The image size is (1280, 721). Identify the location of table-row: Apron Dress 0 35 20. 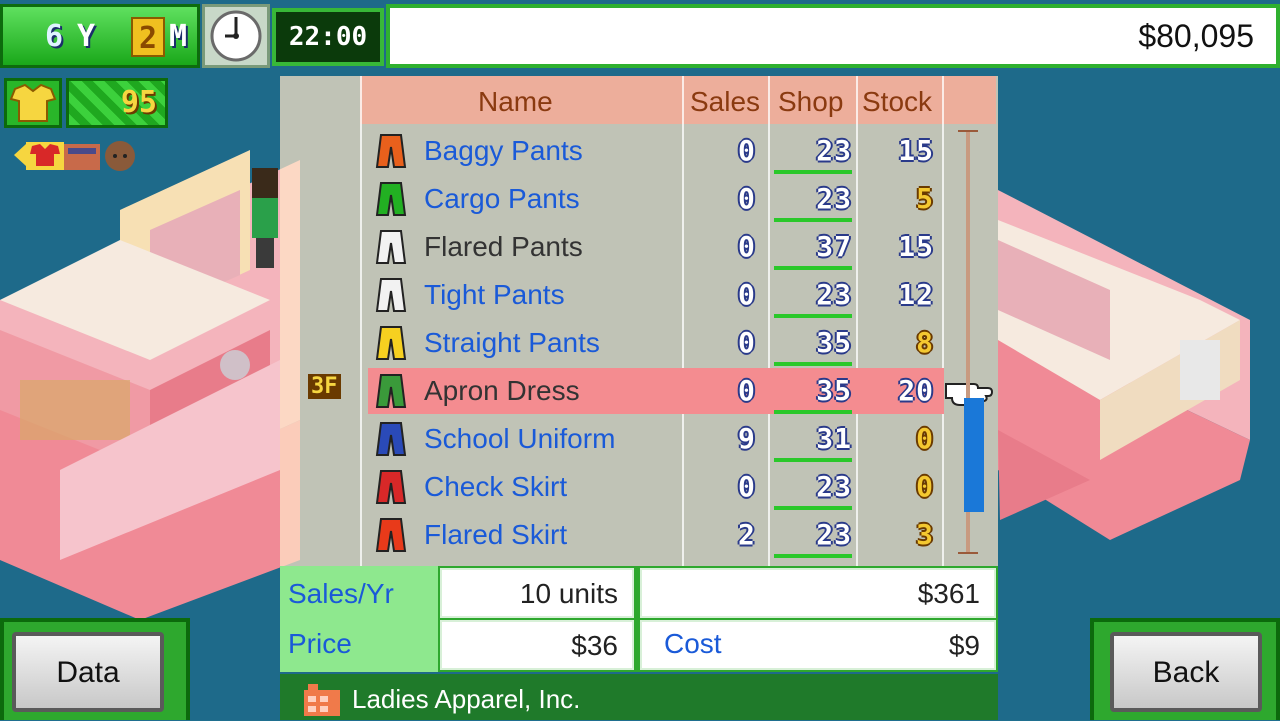
(656, 391).